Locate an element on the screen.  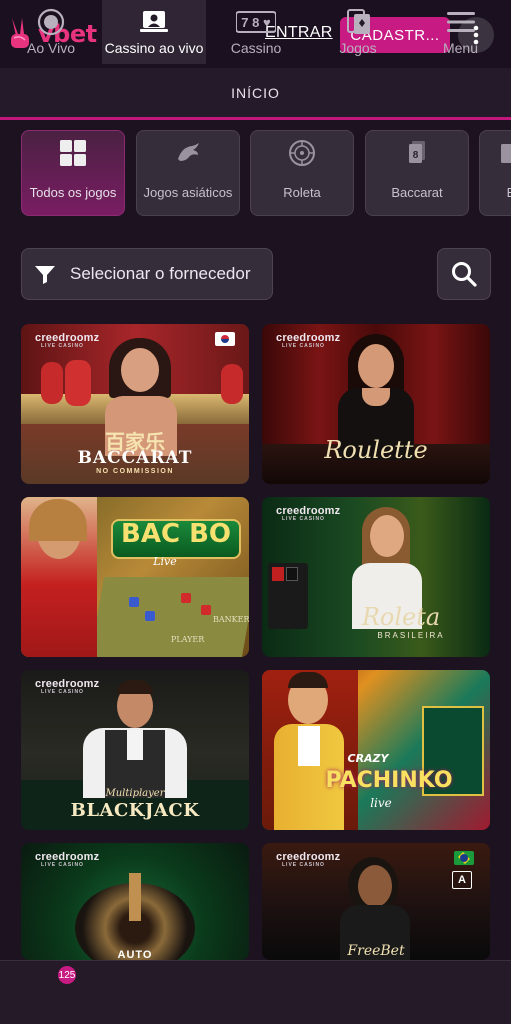
nav-jogos: Jogos is located at coordinates (358, 32).